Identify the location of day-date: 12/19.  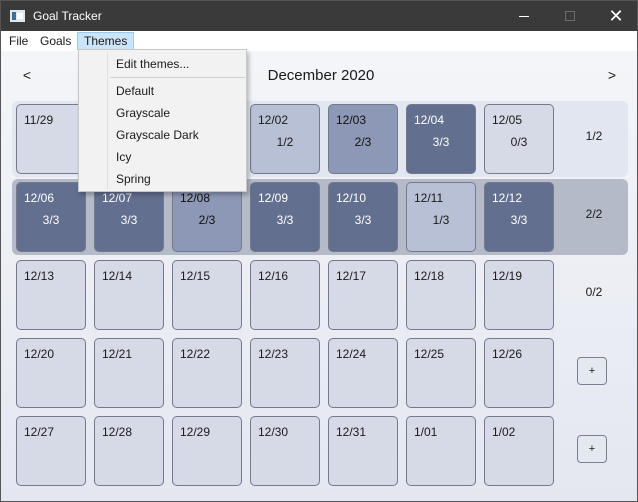
(507, 276).